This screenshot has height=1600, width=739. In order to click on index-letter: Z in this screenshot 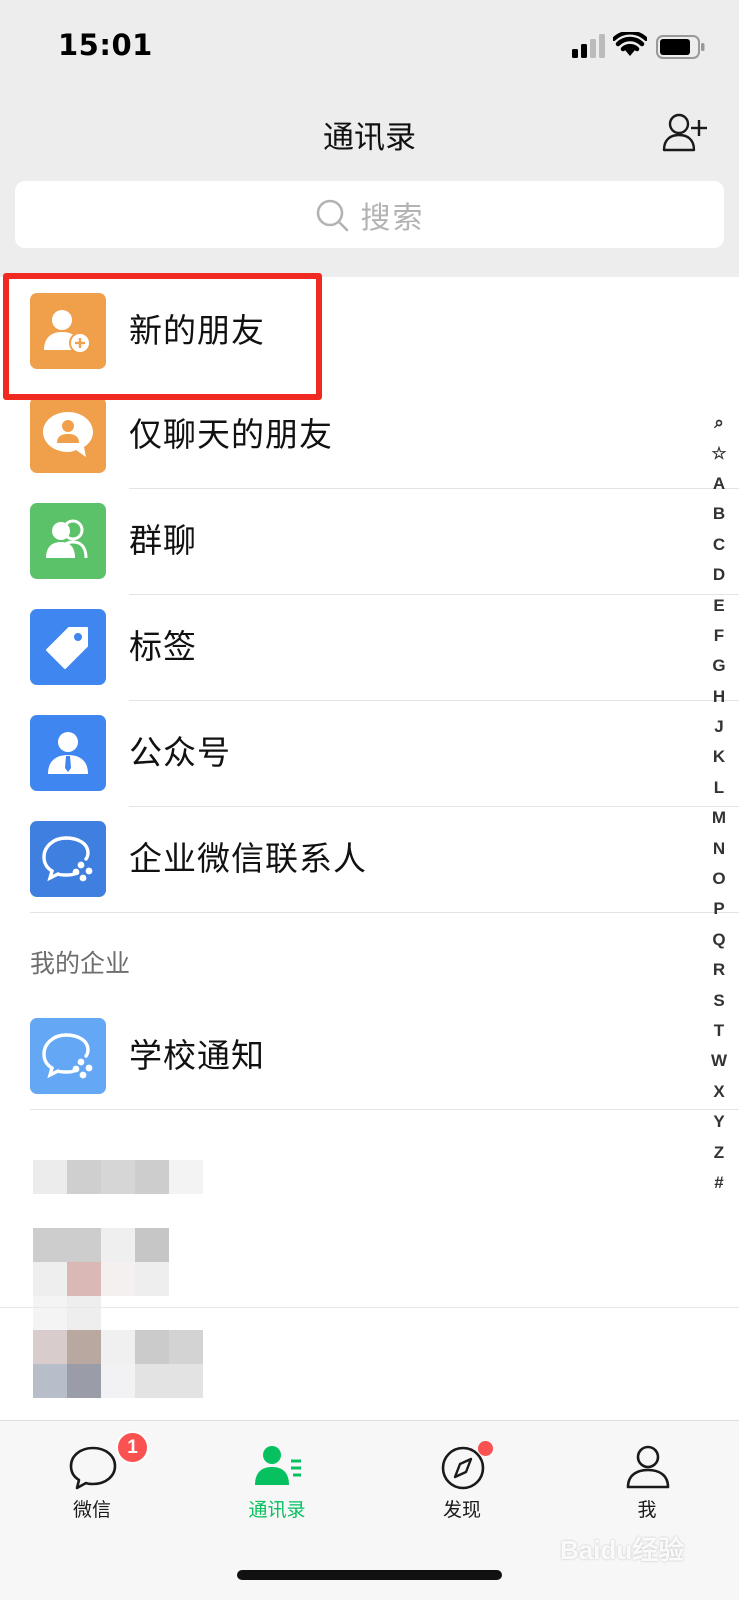, I will do `click(719, 1152)`.